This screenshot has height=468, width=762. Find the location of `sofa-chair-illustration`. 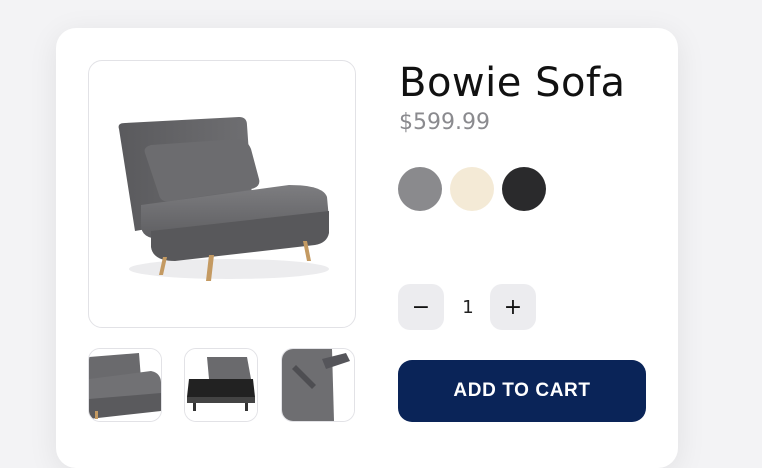

sofa-chair-illustration is located at coordinates (223, 199).